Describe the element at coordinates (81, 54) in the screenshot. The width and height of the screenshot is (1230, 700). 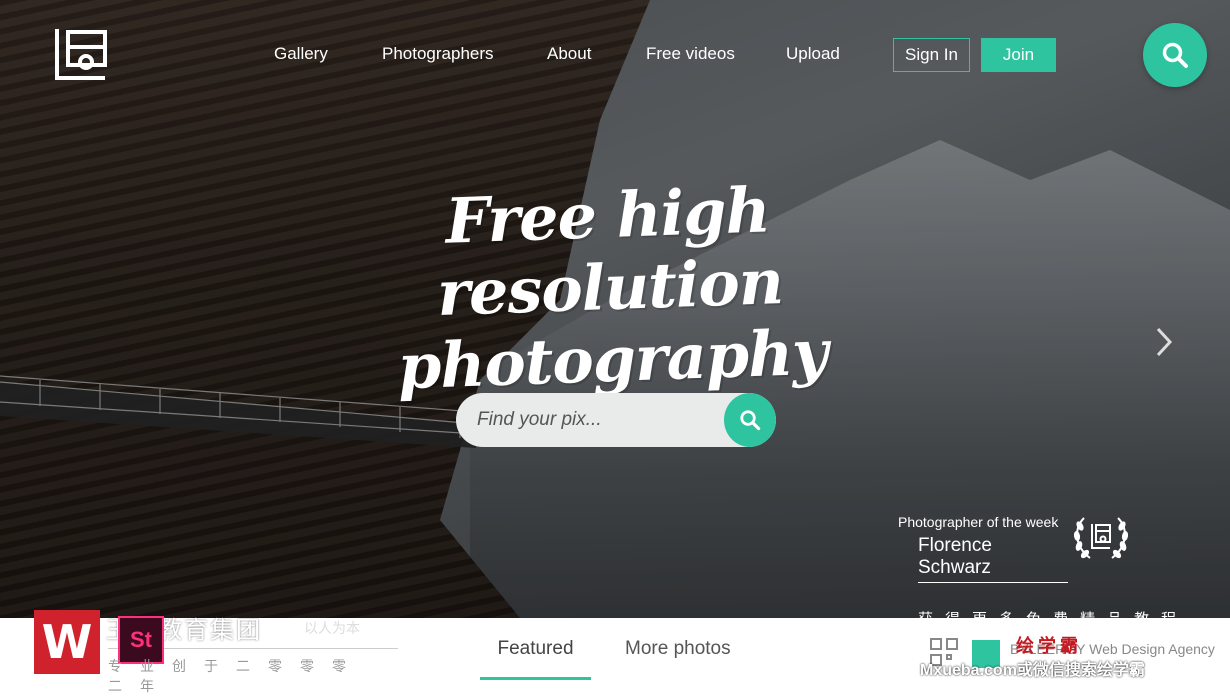
I see `site-logo-icon` at that location.